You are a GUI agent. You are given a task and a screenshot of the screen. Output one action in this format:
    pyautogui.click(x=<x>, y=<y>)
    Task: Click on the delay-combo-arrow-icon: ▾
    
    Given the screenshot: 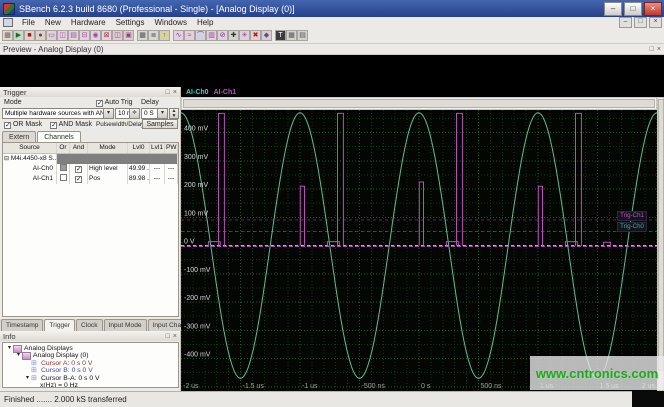 What is the action you would take?
    pyautogui.click(x=162, y=113)
    